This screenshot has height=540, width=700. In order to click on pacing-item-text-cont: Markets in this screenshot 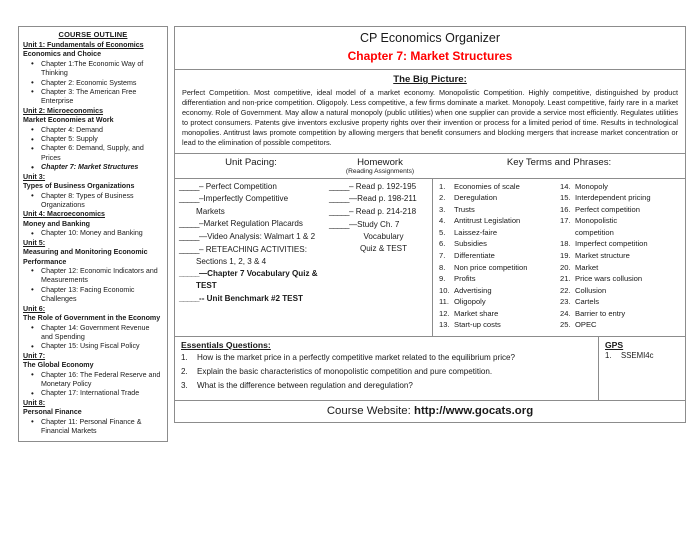, I will do `click(210, 211)`.